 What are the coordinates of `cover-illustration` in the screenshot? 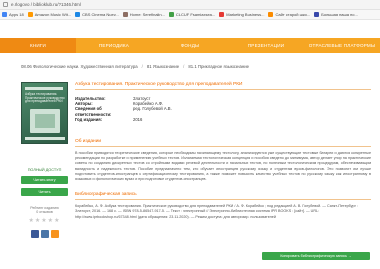 It's located at (45, 121).